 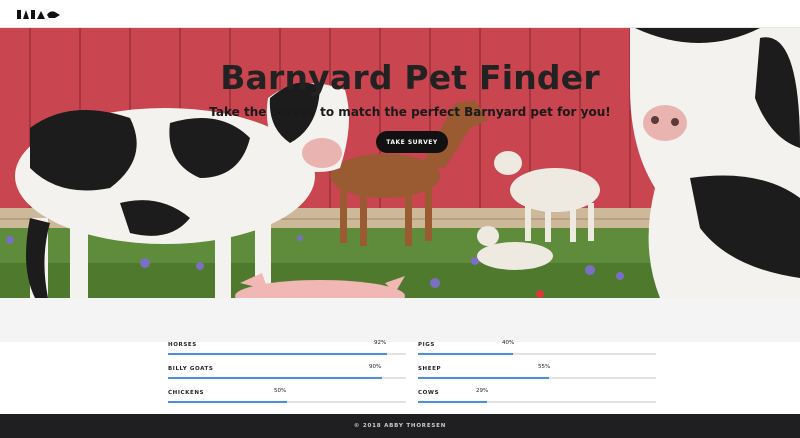 I want to click on stat-sheep: SHEEP 55%, so click(x=537, y=375).